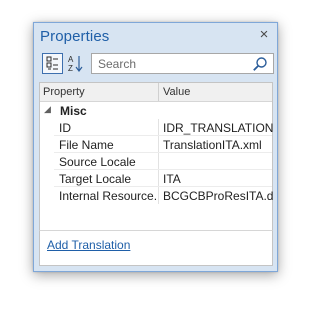 The height and width of the screenshot is (318, 320). What do you see at coordinates (71, 59) in the screenshot?
I see `svg-text: A` at bounding box center [71, 59].